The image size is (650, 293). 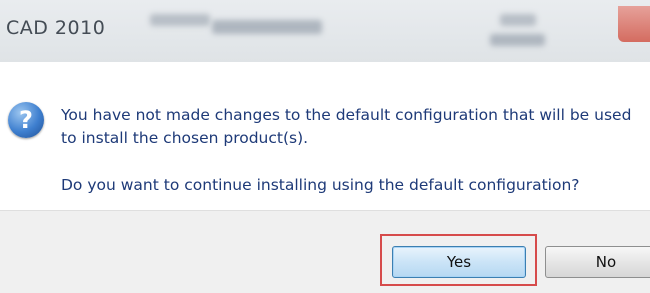 I want to click on yes-button: Yes, so click(x=459, y=262).